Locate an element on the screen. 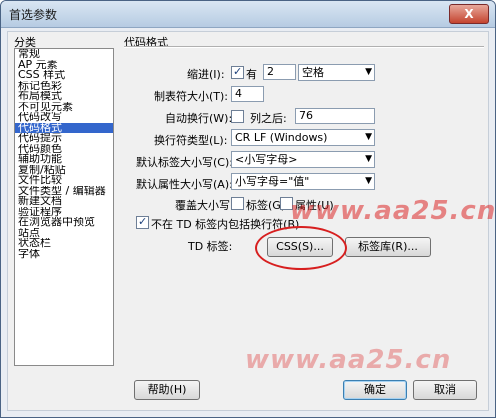  td-tag-label: TD 标签: is located at coordinates (210, 246).